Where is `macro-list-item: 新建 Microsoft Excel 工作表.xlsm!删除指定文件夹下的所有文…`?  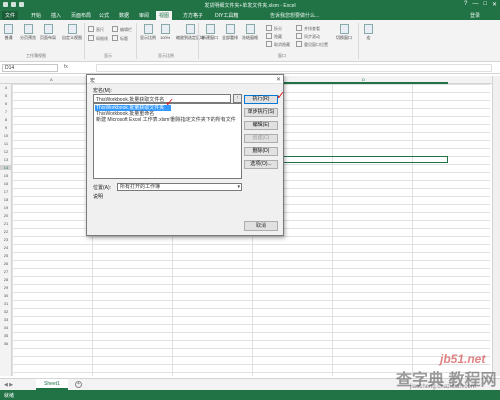
macro-list-item: 新建 Microsoft Excel 工作表.xlsm!删除指定文件夹下的所有文… is located at coordinates (165, 120).